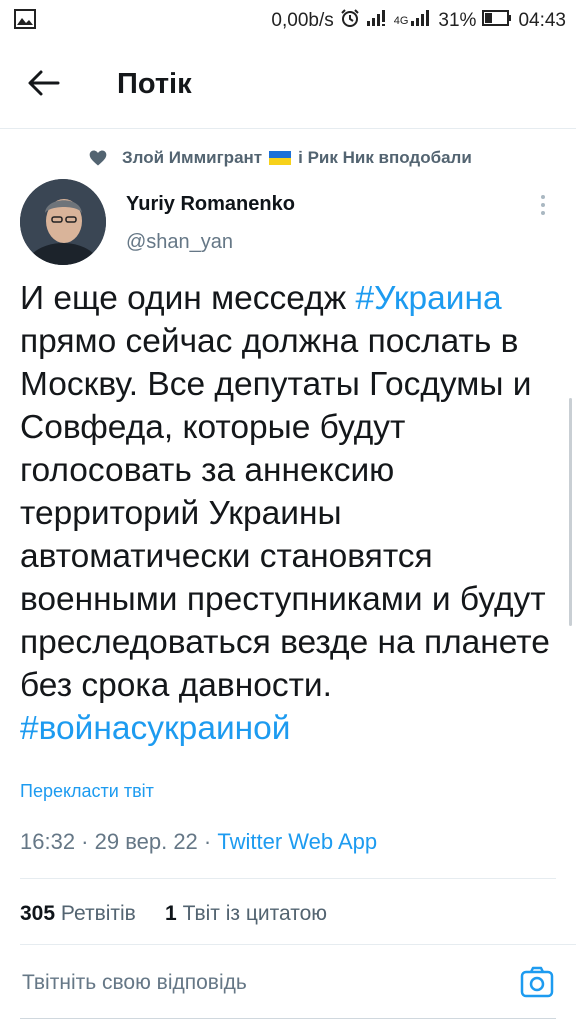 The width and height of the screenshot is (576, 1024). Describe the element at coordinates (98, 158) in the screenshot. I see `heart-icon` at that location.